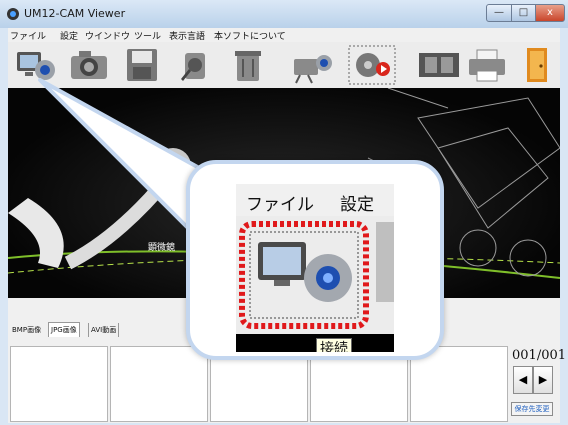  I want to click on zoomed-view: ファイル 設定 接続, so click(315, 268).